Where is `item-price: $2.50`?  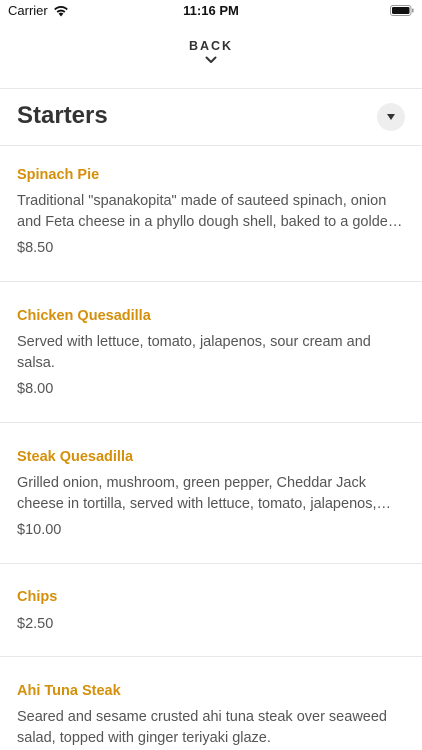 item-price: $2.50 is located at coordinates (35, 624).